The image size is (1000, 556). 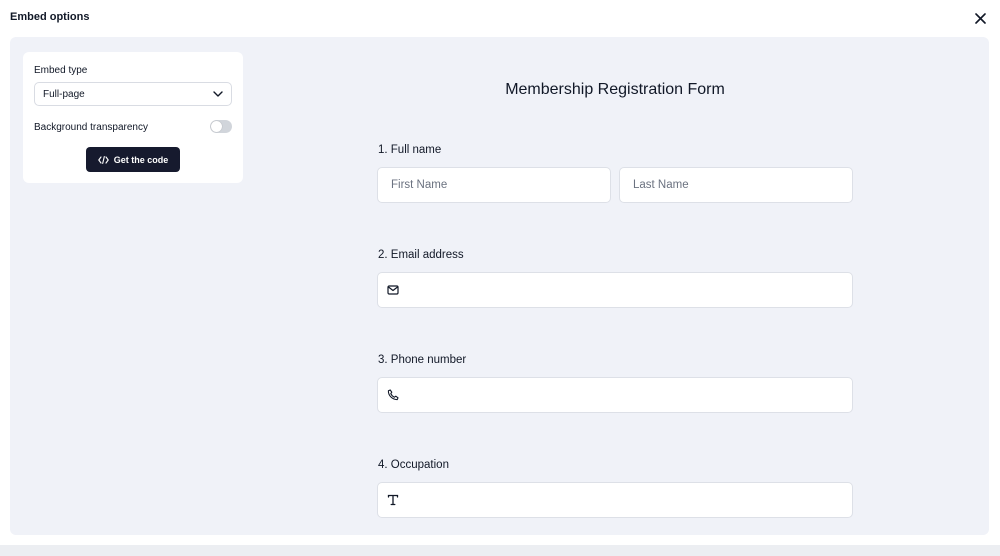 What do you see at coordinates (133, 94) in the screenshot?
I see `embed-type-select: Full-page` at bounding box center [133, 94].